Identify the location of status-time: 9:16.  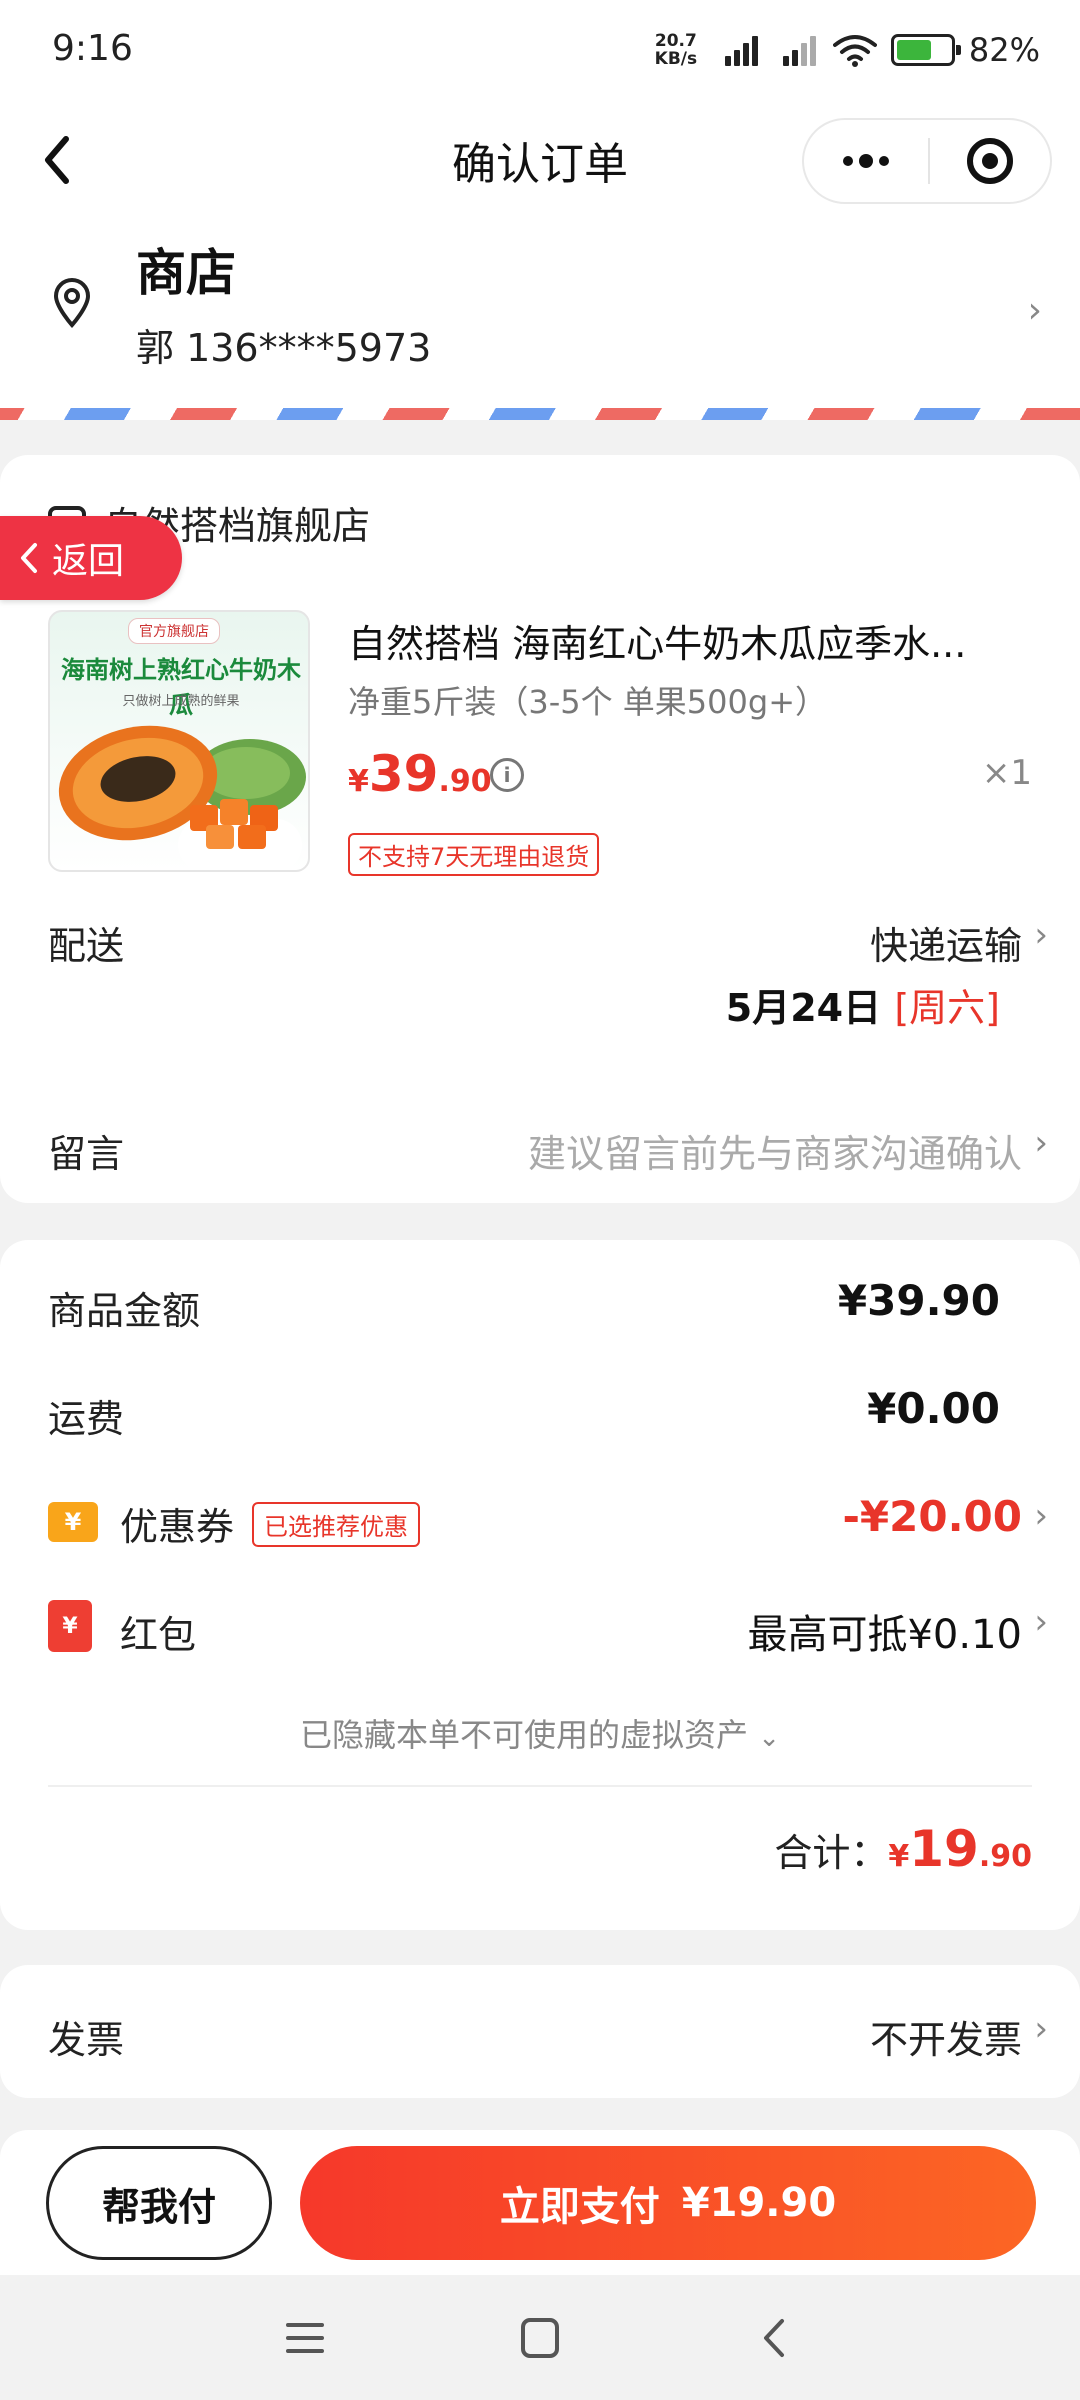
(92, 48).